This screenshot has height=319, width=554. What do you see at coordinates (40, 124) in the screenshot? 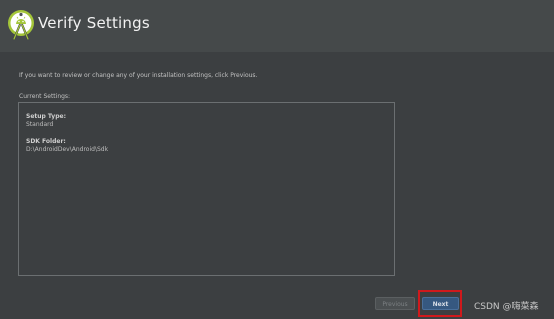
I see `setup-type-value: Standard` at bounding box center [40, 124].